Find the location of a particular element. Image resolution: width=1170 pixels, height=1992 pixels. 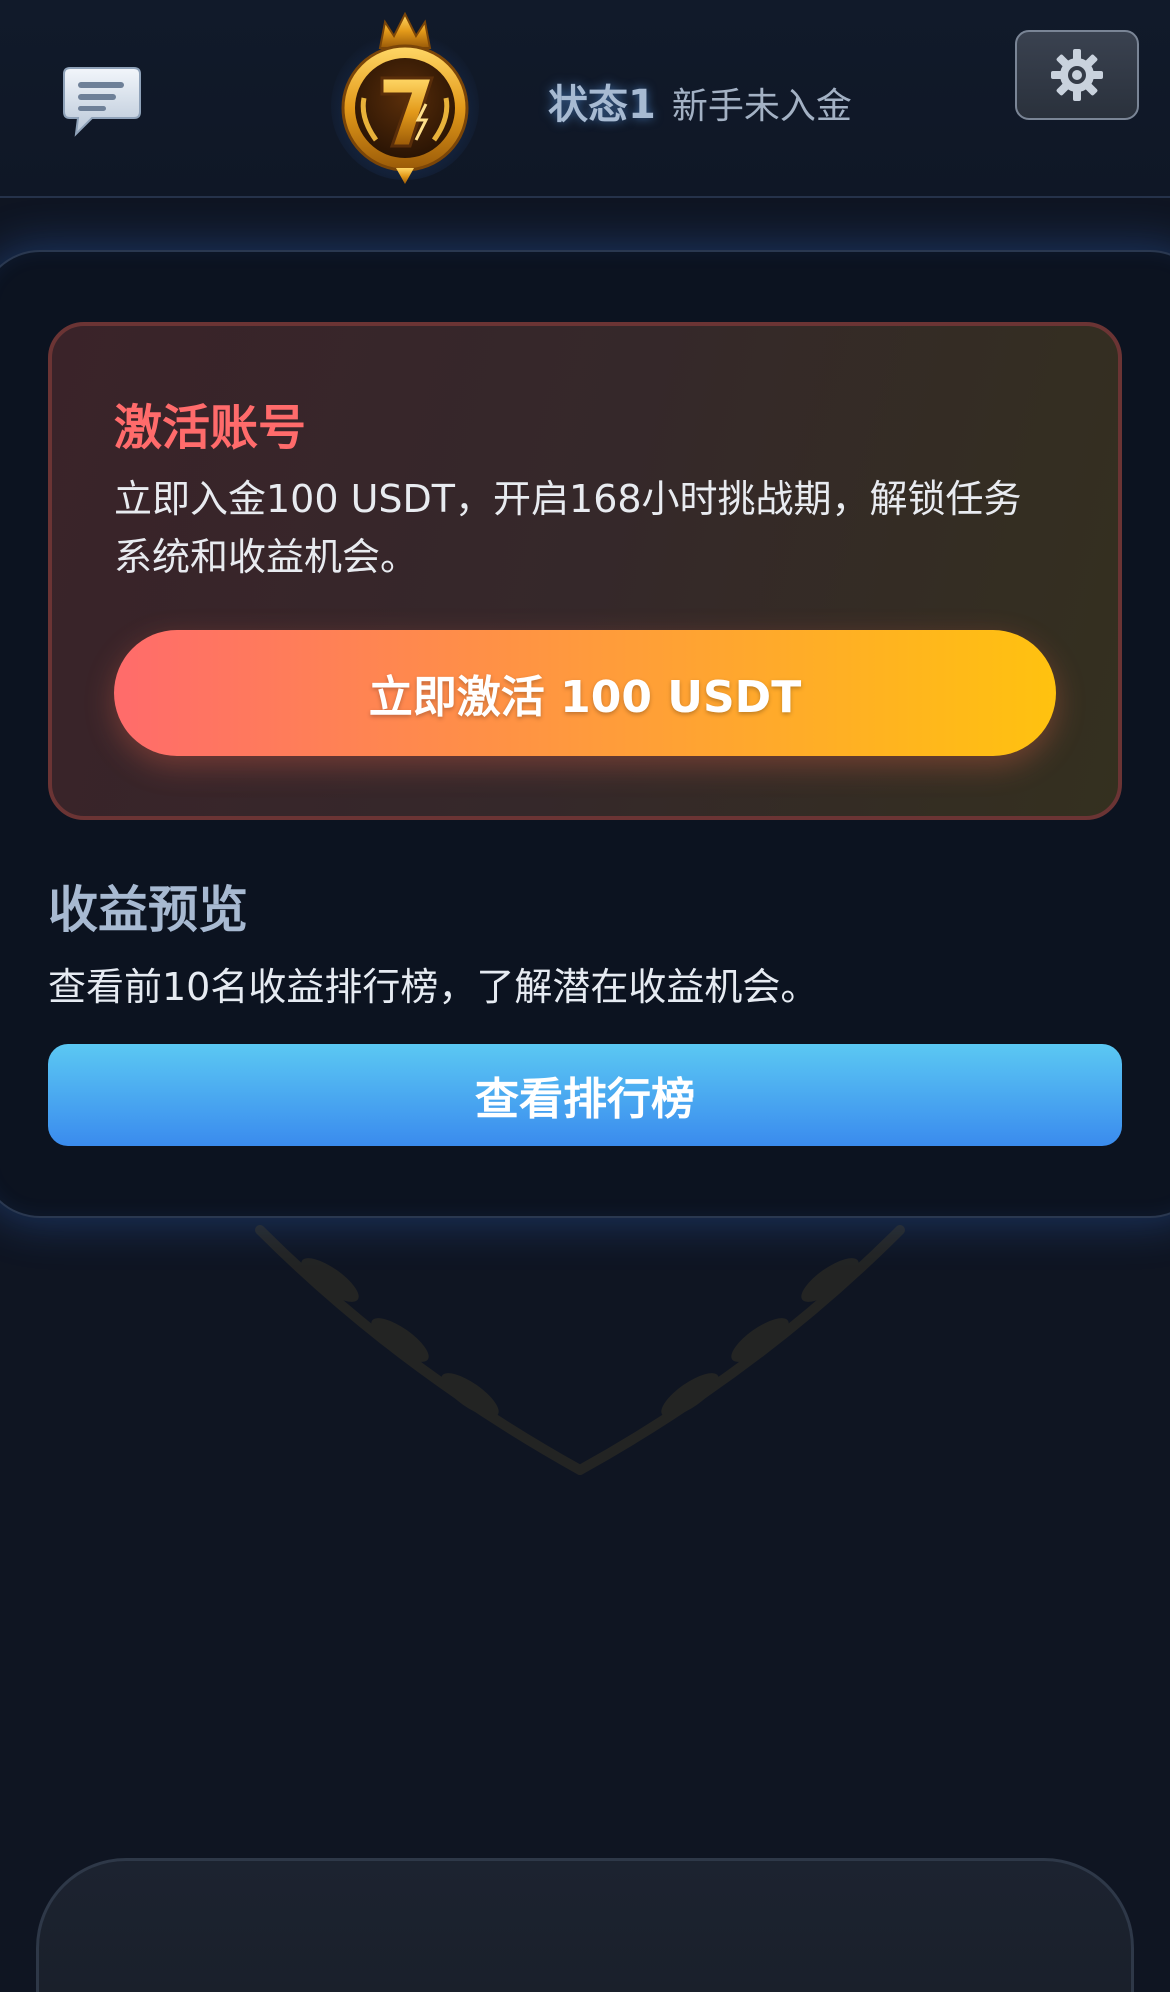

earnings-preview-description: 查看前10名收益排行榜，了解潜在收益机会。 is located at coordinates (433, 987).